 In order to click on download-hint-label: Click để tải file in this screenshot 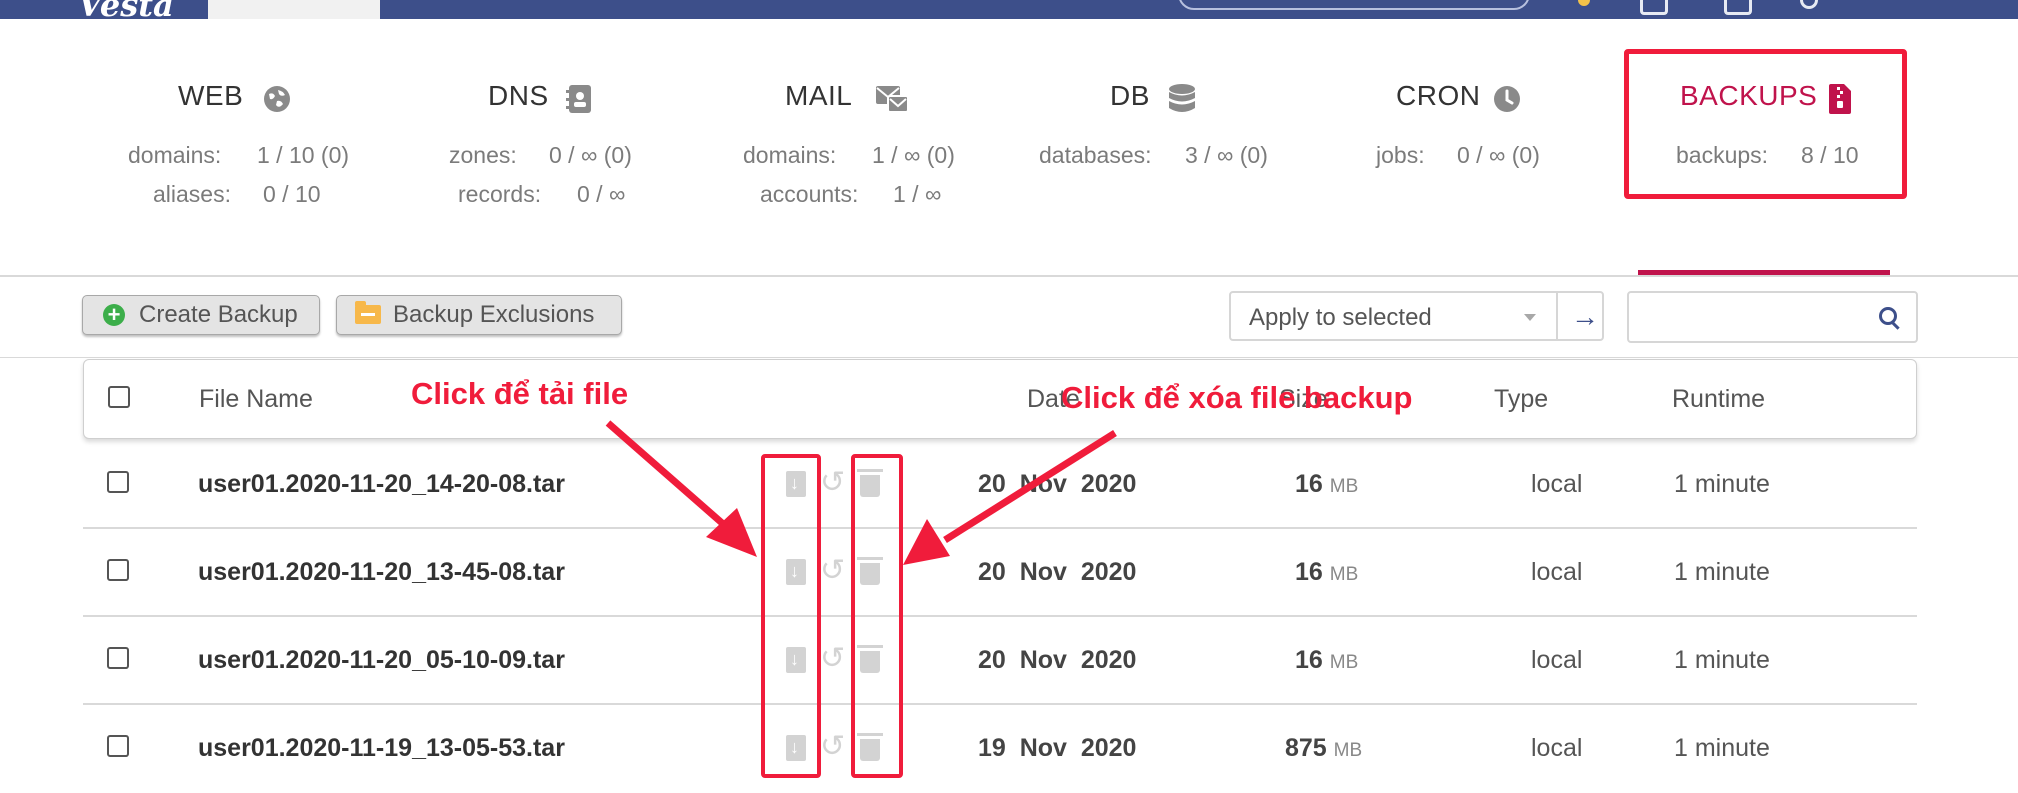, I will do `click(520, 393)`.